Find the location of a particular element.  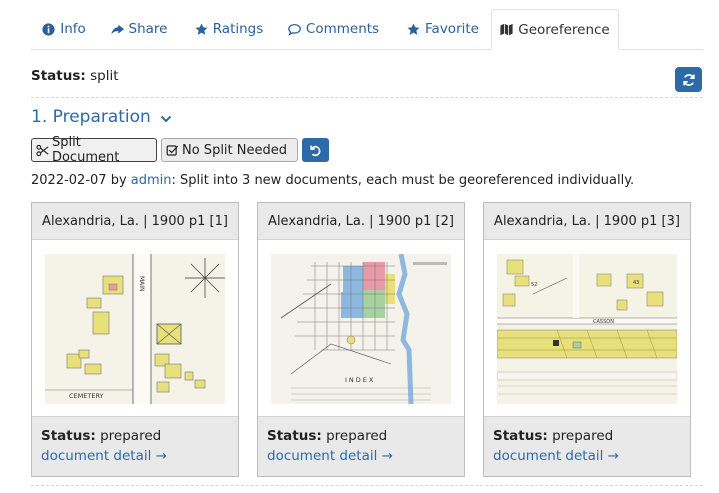

split-document-button: Split Document is located at coordinates (94, 150).